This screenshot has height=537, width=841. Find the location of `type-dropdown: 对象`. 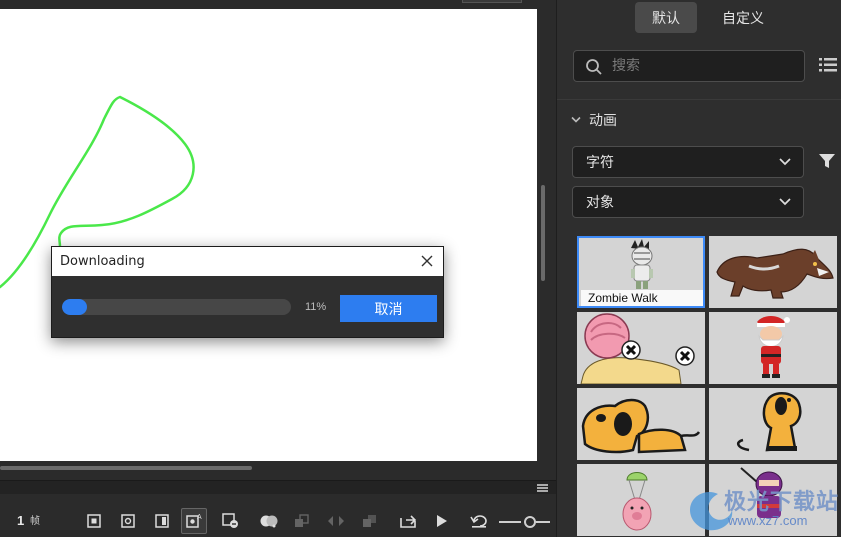

type-dropdown: 对象 is located at coordinates (688, 202).